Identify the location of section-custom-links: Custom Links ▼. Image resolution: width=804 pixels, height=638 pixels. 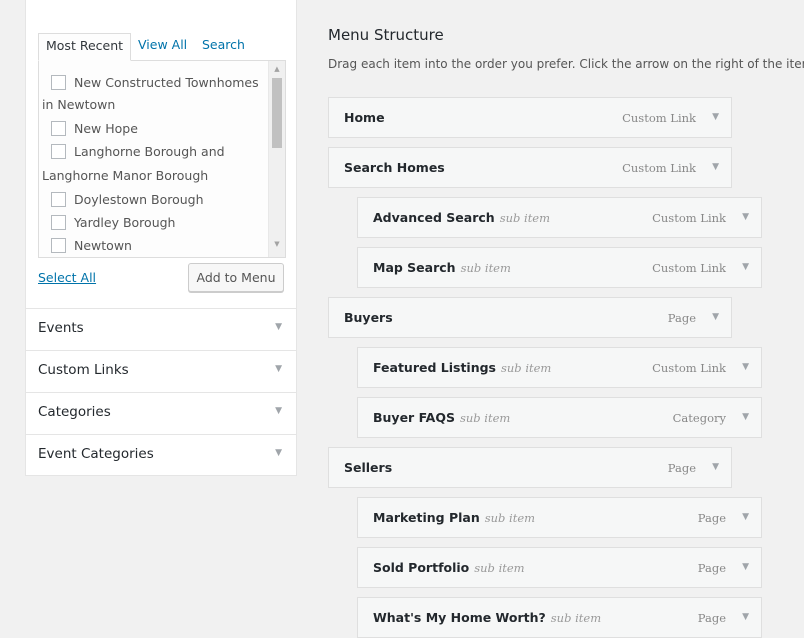
(161, 371).